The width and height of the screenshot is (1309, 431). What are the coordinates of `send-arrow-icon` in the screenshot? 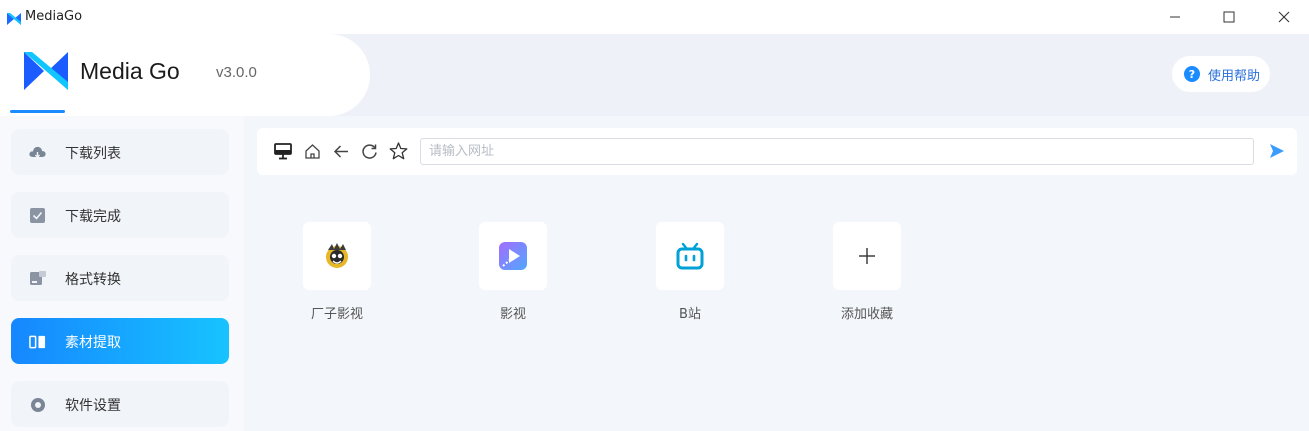 It's located at (1277, 151).